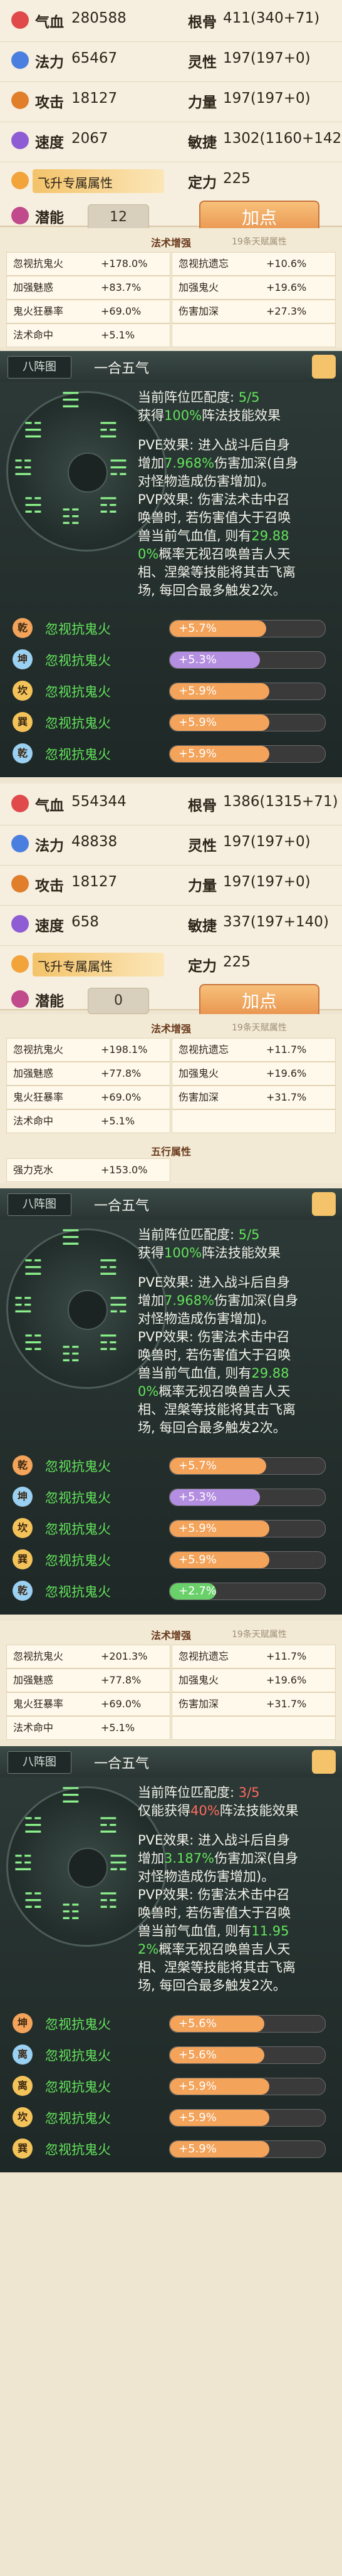 This screenshot has width=342, height=2576. I want to click on trigram-icon: ☱, so click(33, 1267).